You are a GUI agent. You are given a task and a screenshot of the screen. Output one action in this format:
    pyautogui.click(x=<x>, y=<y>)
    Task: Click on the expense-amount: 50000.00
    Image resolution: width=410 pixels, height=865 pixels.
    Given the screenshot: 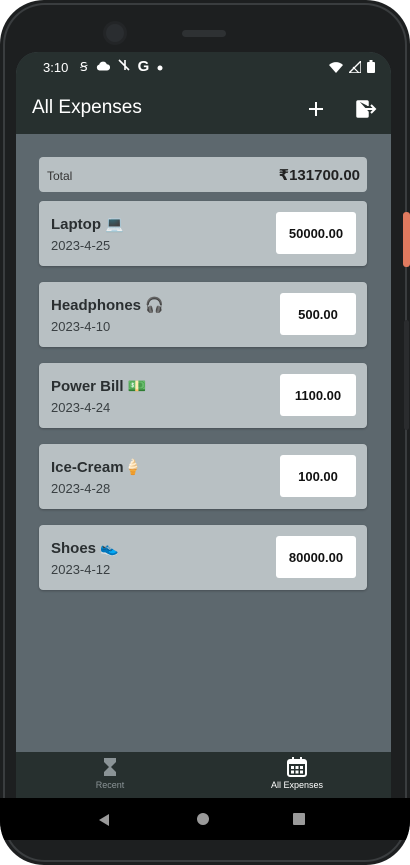 What is the action you would take?
    pyautogui.click(x=316, y=233)
    